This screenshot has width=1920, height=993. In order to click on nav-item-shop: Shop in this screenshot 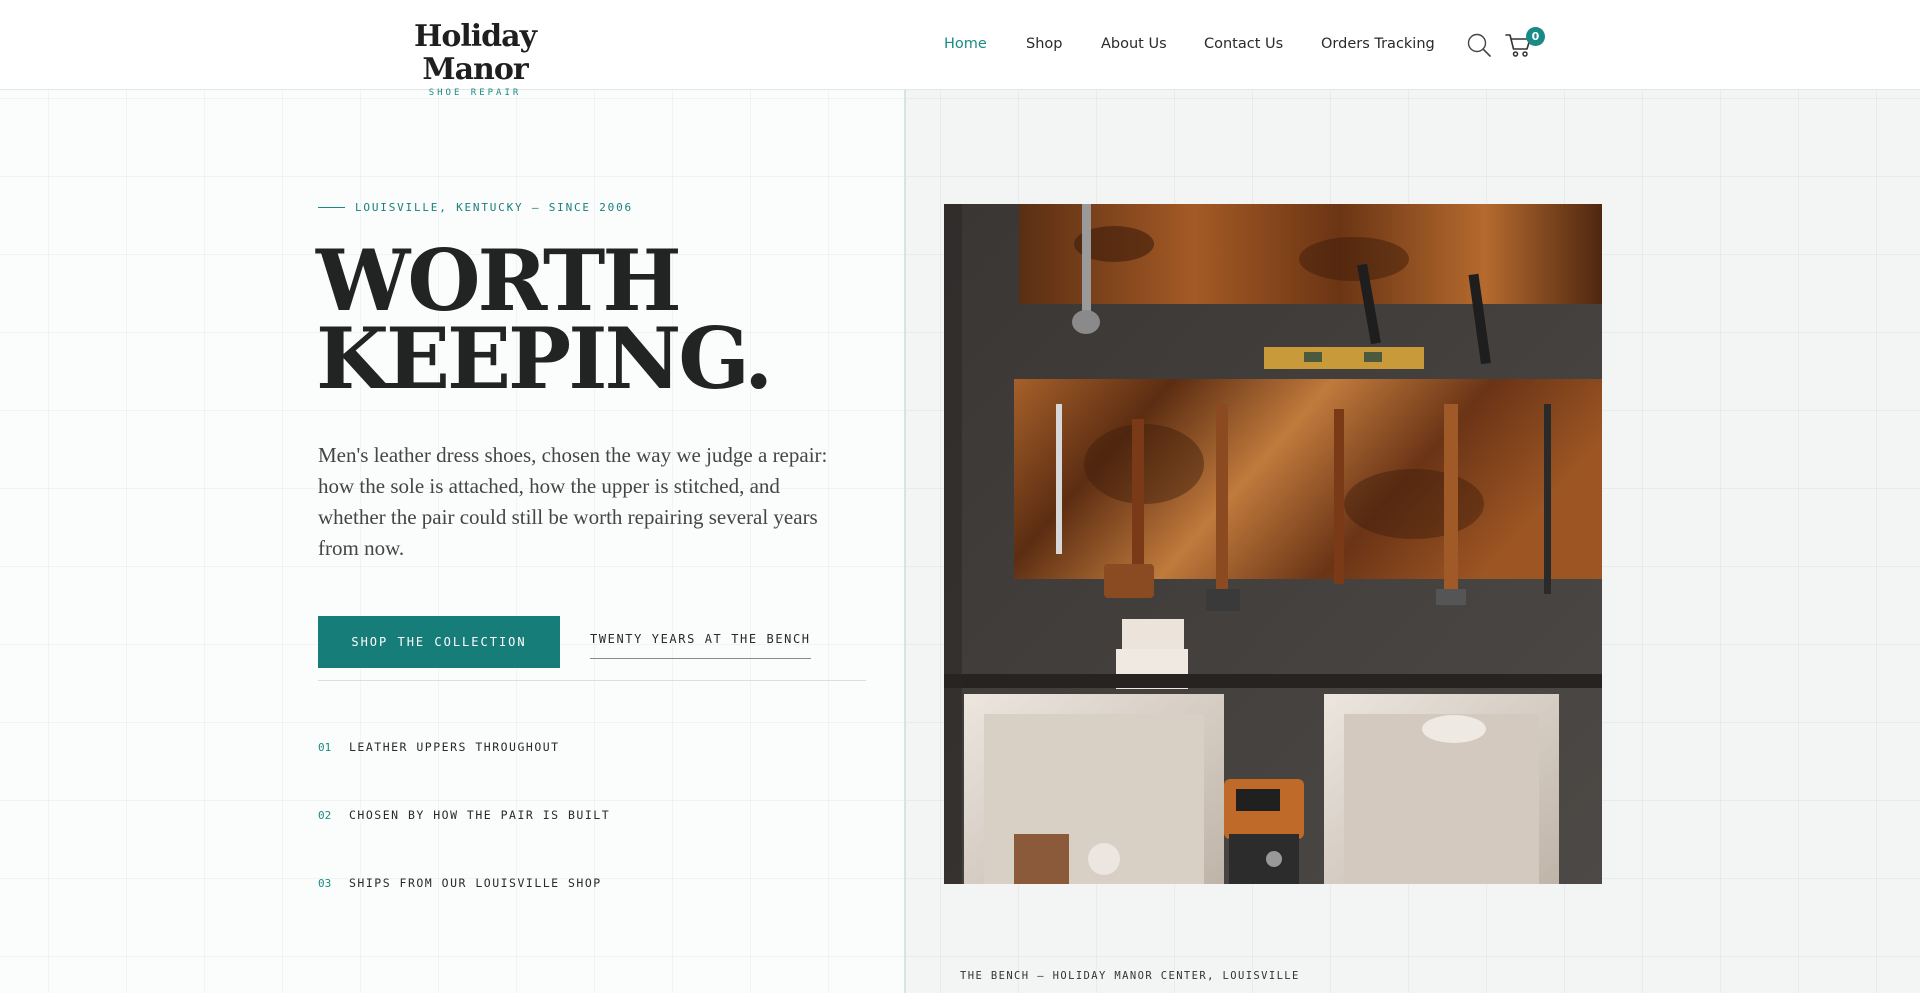, I will do `click(1044, 44)`.